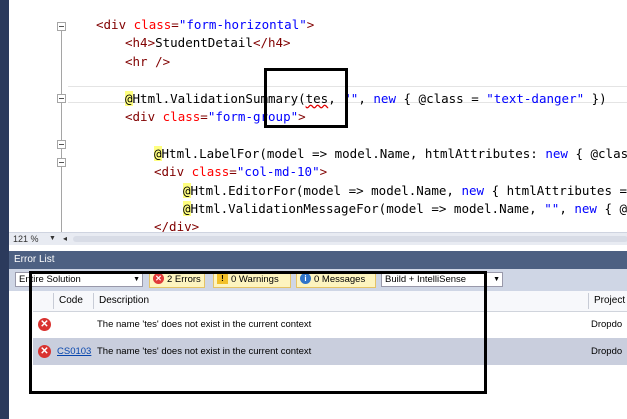 This screenshot has height=419, width=627. I want to click on horizontal-scrollbar, so click(350, 239).